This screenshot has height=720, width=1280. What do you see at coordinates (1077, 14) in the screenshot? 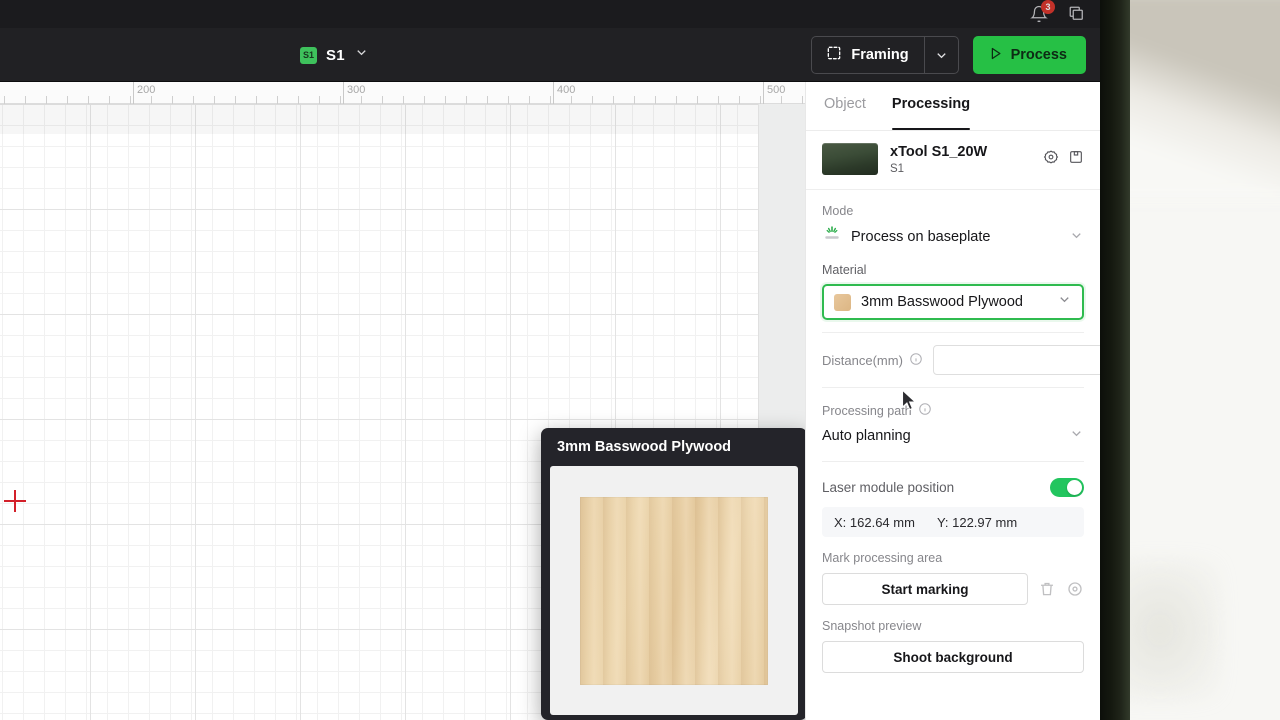
I see `layers-icon` at bounding box center [1077, 14].